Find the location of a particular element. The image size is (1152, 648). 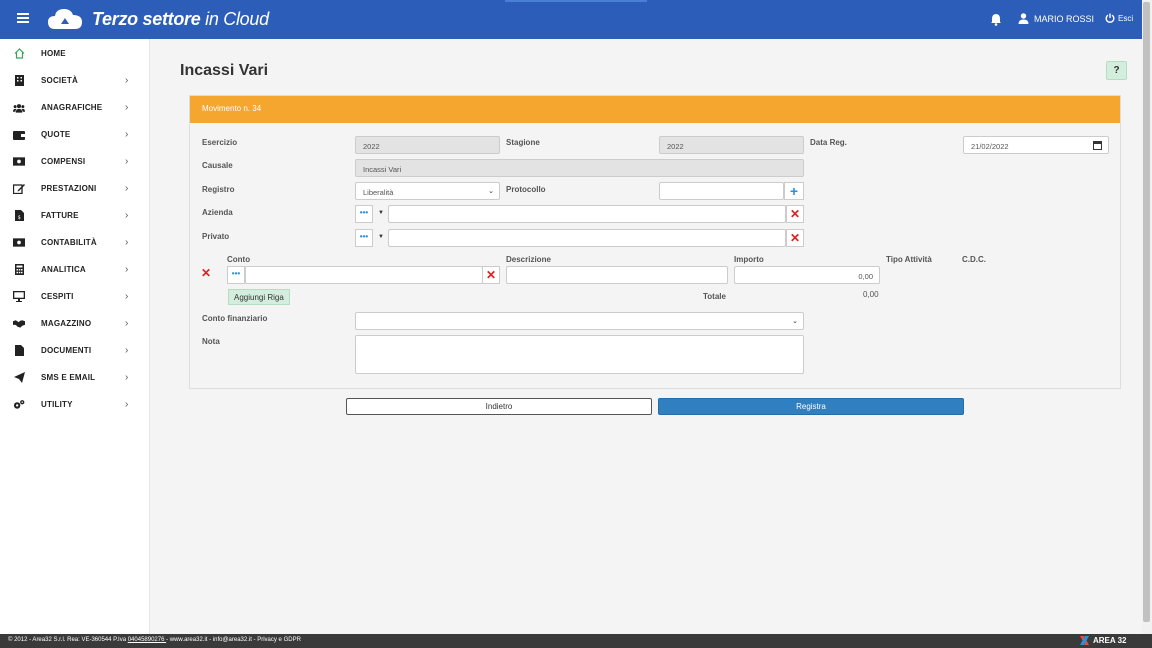

user-menu: MARIO ROSSI is located at coordinates (1056, 18).